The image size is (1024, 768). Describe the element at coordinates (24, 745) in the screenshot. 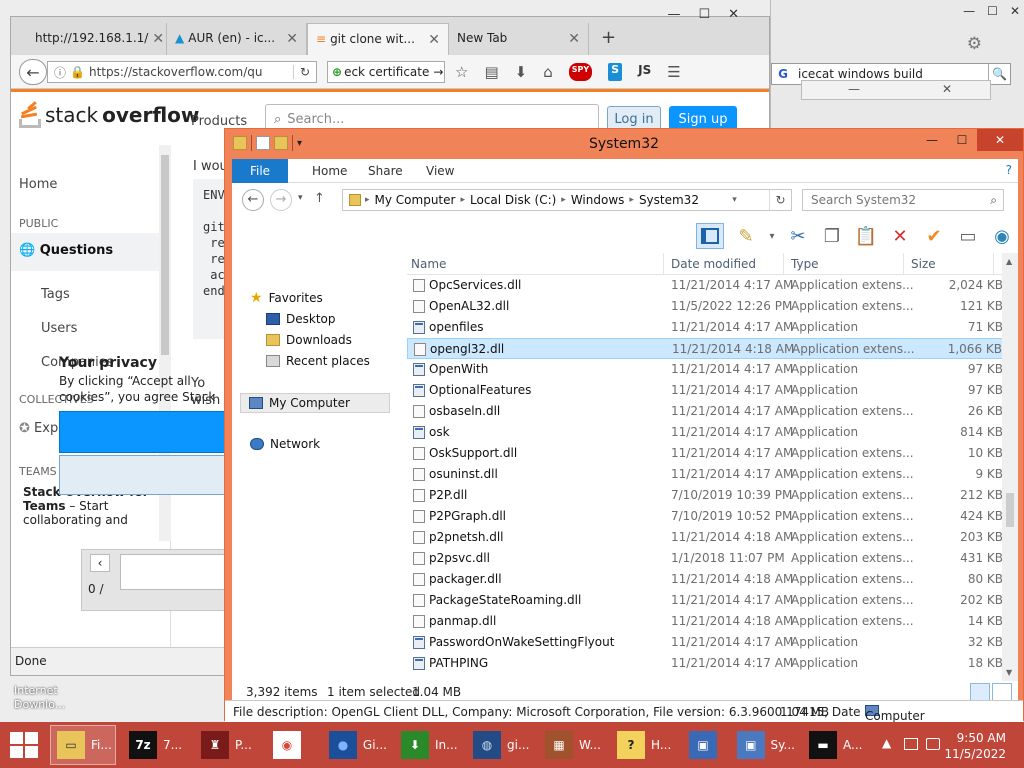

I see `windows-start-icon` at that location.